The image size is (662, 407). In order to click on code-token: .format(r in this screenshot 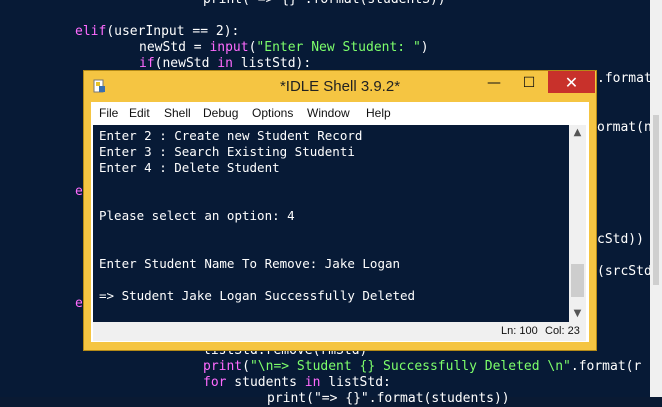, I will do `click(606, 366)`.